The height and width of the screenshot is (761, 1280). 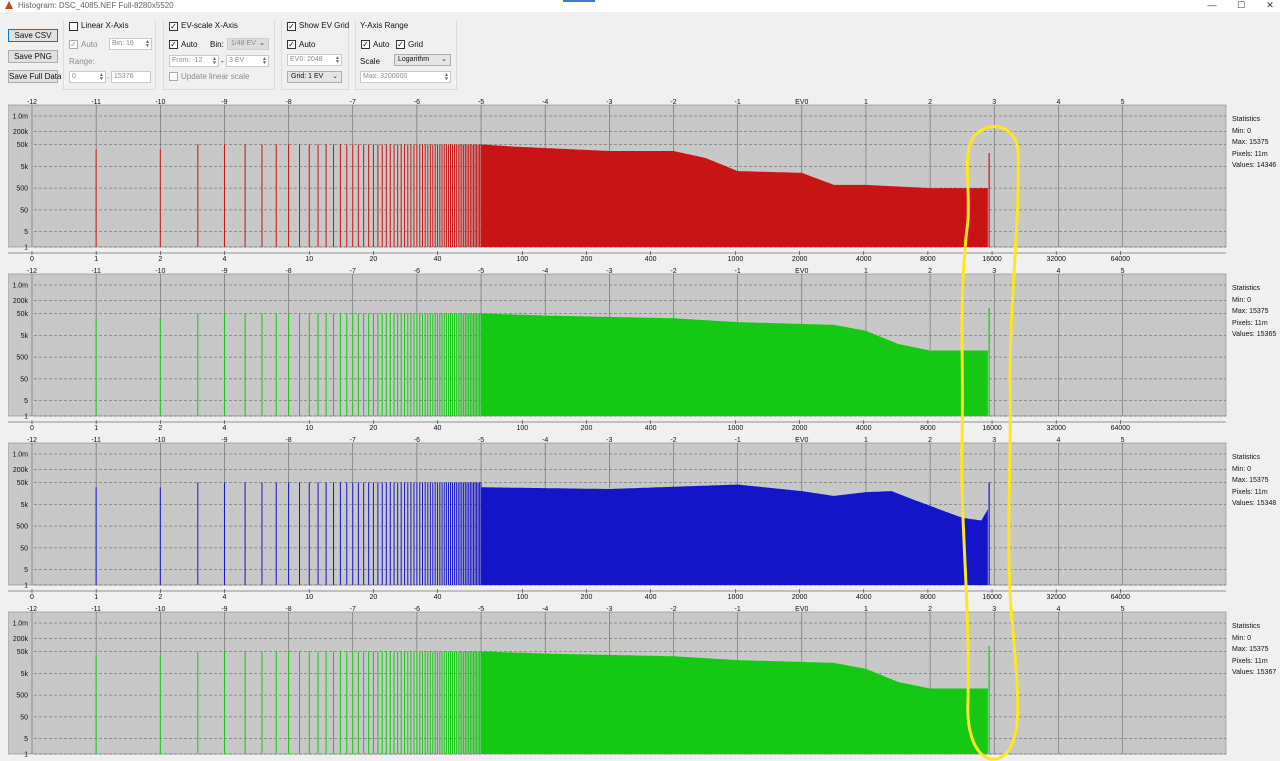 I want to click on range-to-field: 15376, so click(x=131, y=77).